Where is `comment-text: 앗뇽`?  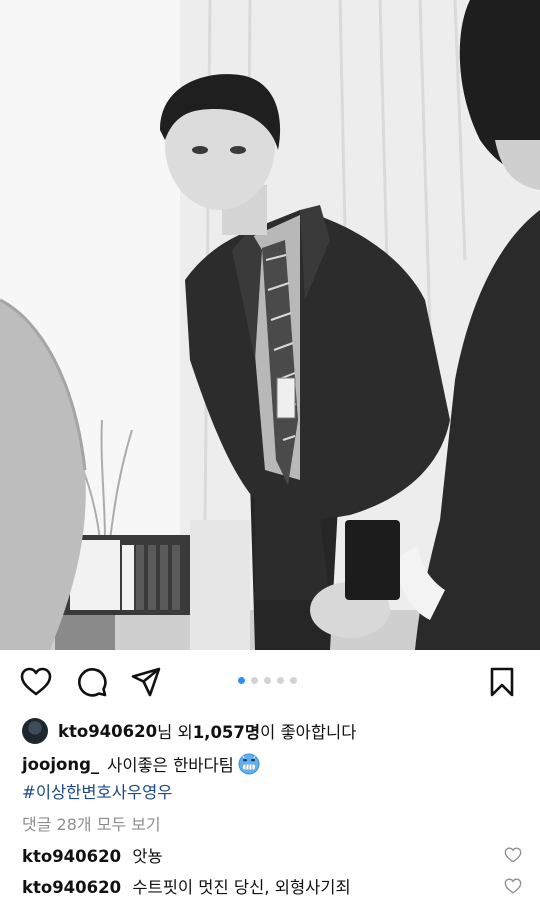 comment-text: 앗뇽 is located at coordinates (147, 856).